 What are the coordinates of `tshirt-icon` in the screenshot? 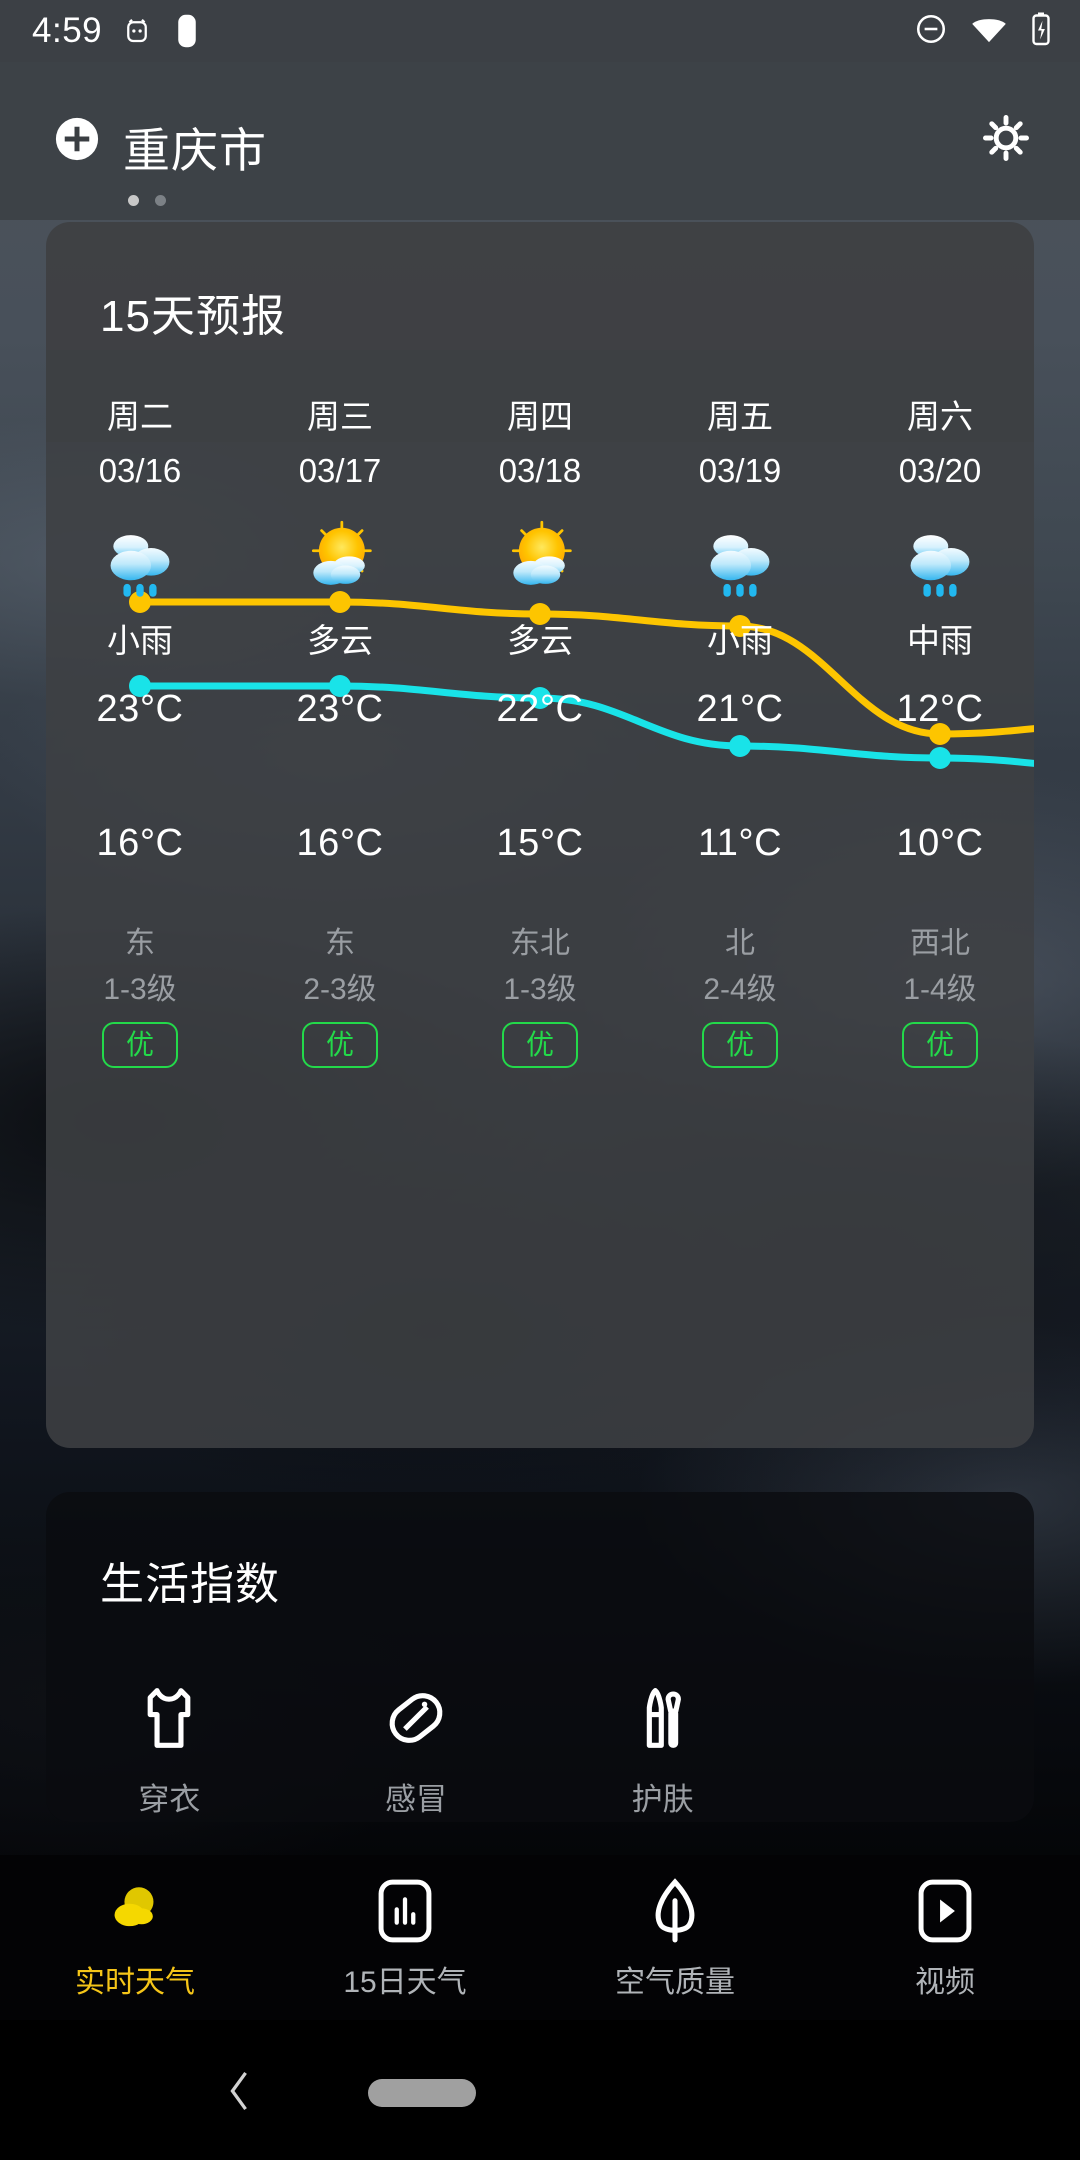 It's located at (169, 1718).